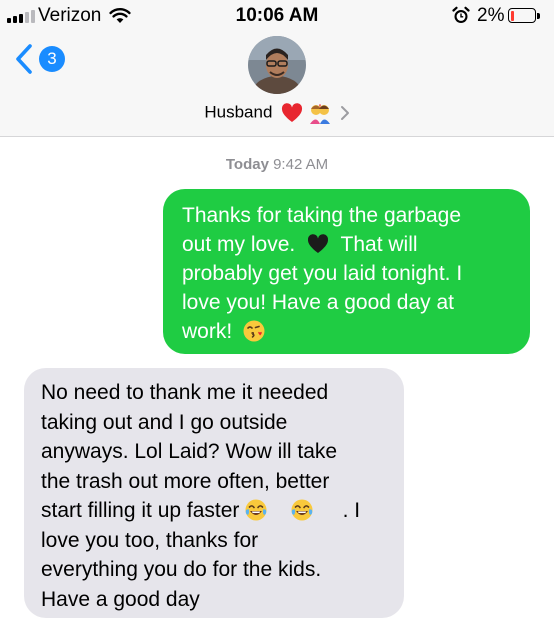  What do you see at coordinates (185, 392) in the screenshot?
I see `received-line: No need to thank me it needed` at bounding box center [185, 392].